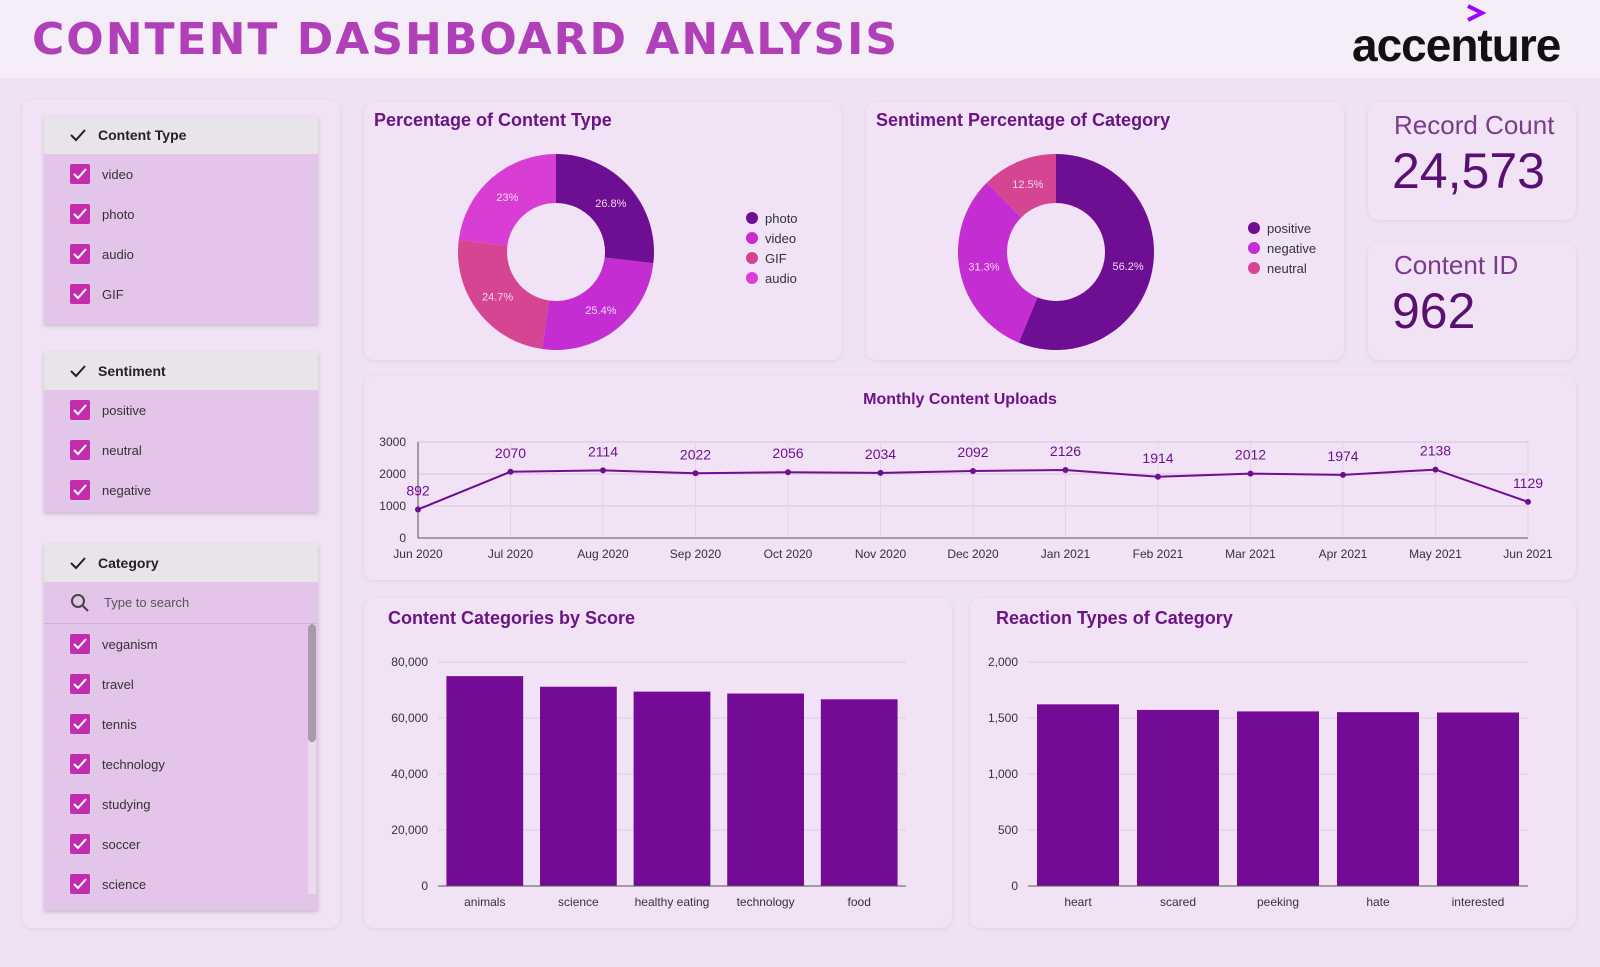 The height and width of the screenshot is (967, 1600). What do you see at coordinates (1282, 228) in the screenshot?
I see `legend-item-positive: positive` at bounding box center [1282, 228].